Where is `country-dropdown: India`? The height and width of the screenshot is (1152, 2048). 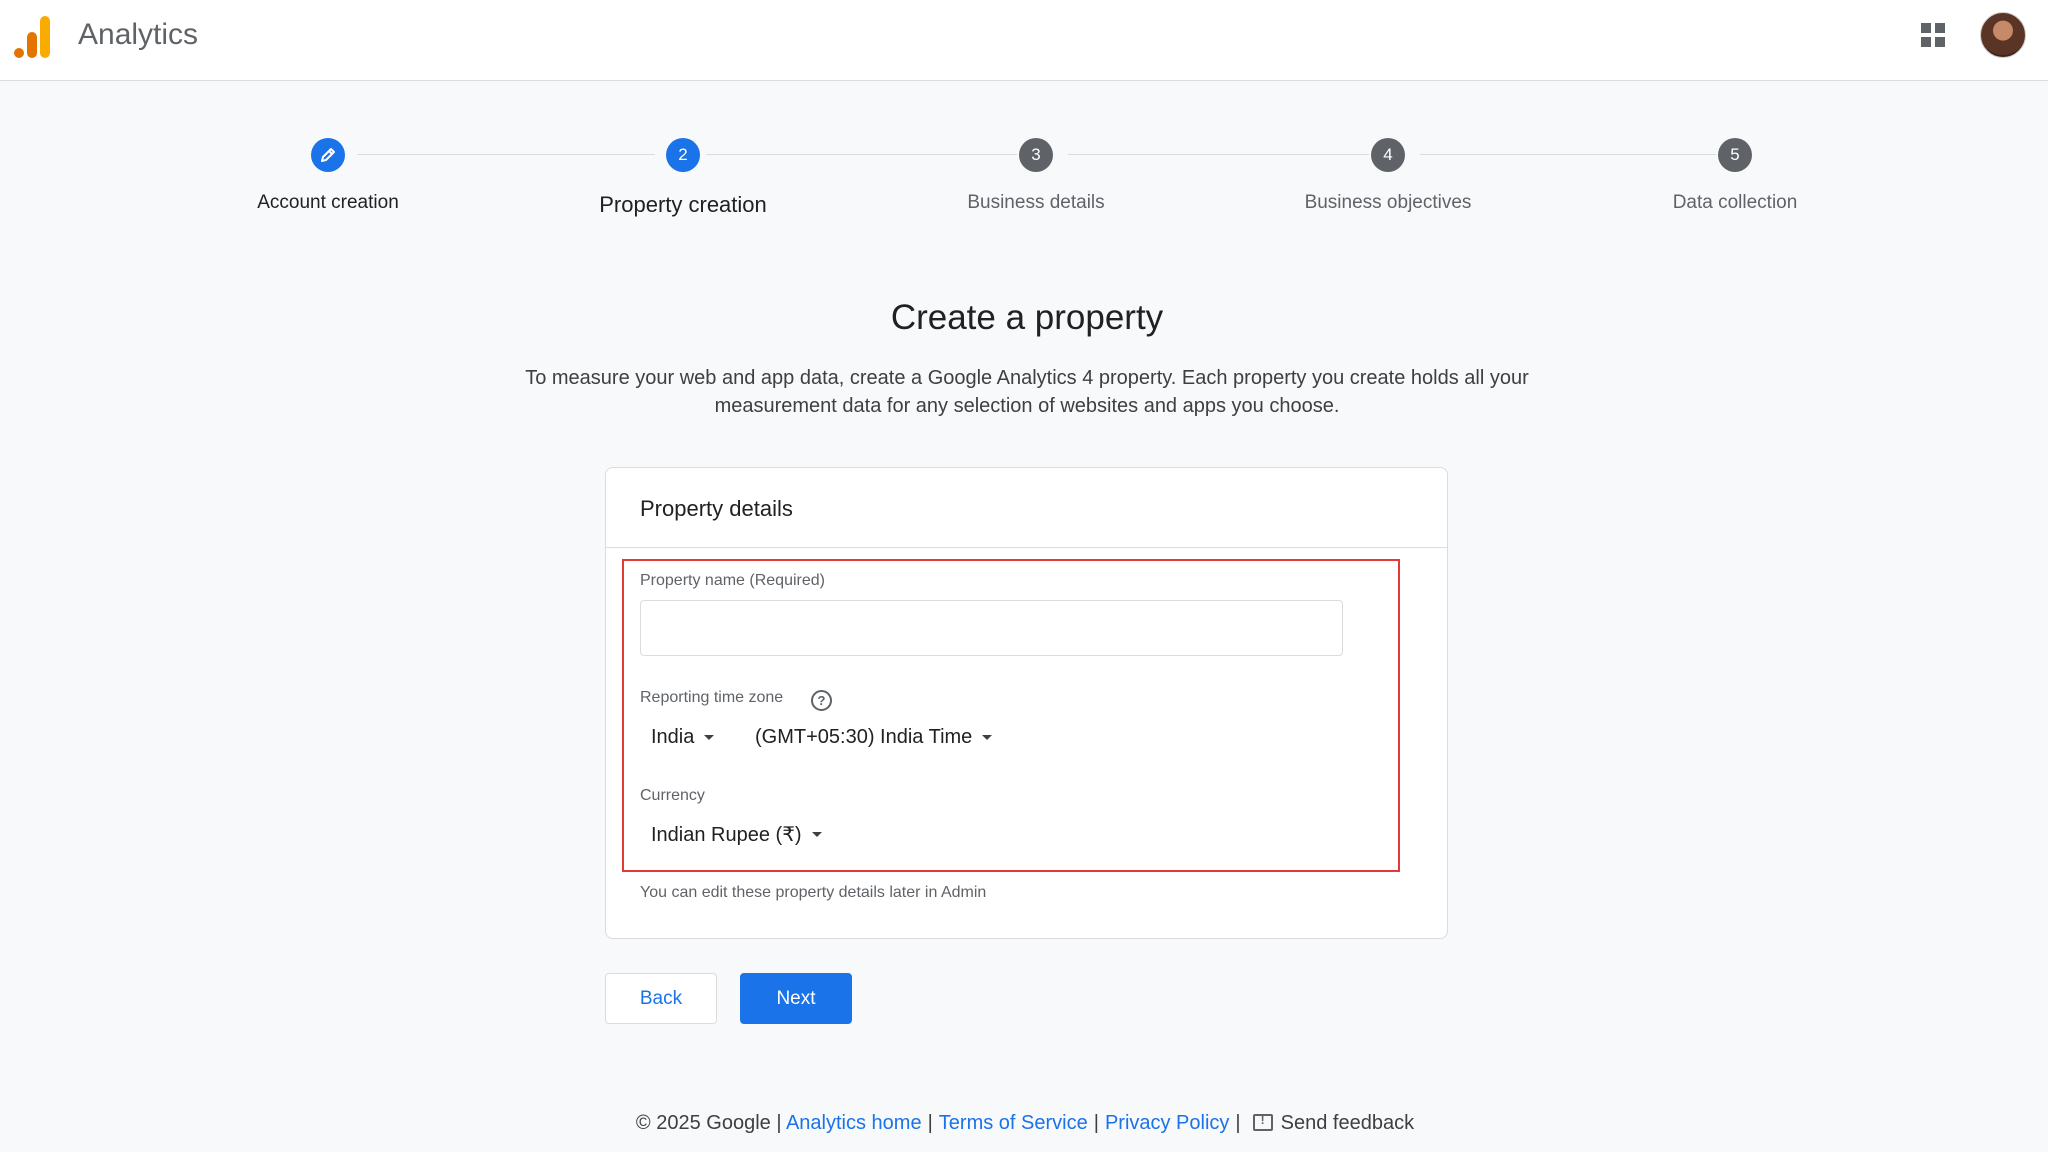 country-dropdown: India is located at coordinates (683, 737).